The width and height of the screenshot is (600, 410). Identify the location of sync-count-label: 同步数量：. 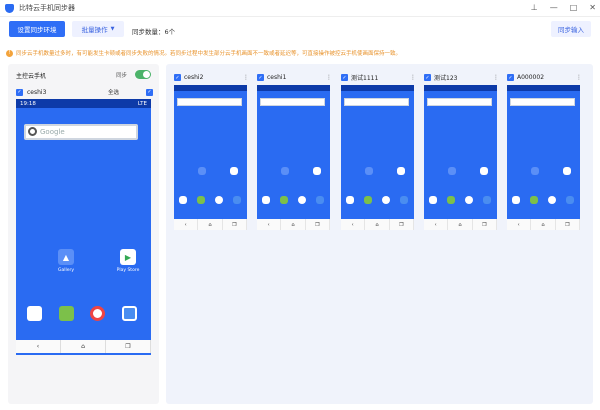
(148, 32).